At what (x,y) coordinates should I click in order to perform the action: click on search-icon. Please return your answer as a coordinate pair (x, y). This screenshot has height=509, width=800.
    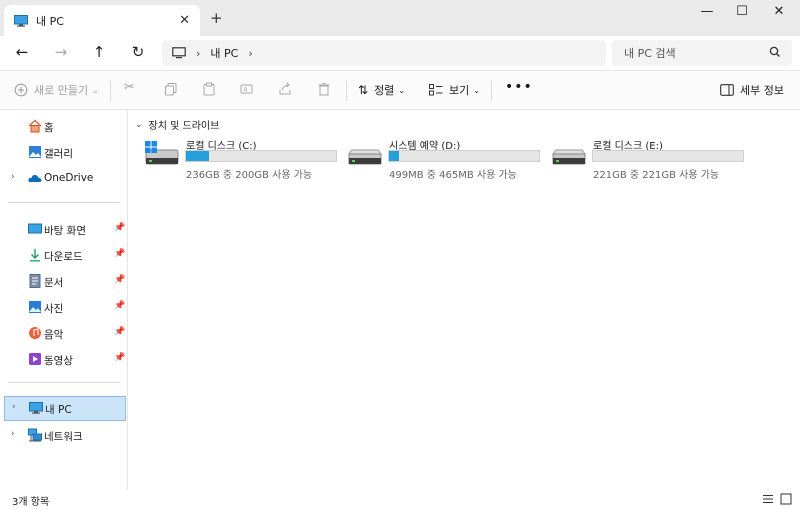
    Looking at the image, I should click on (775, 52).